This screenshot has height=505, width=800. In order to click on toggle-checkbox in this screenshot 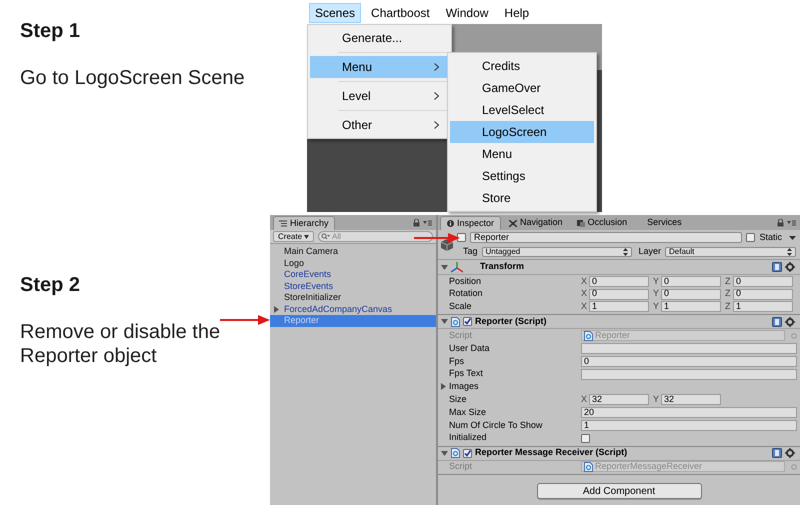, I will do `click(585, 438)`.